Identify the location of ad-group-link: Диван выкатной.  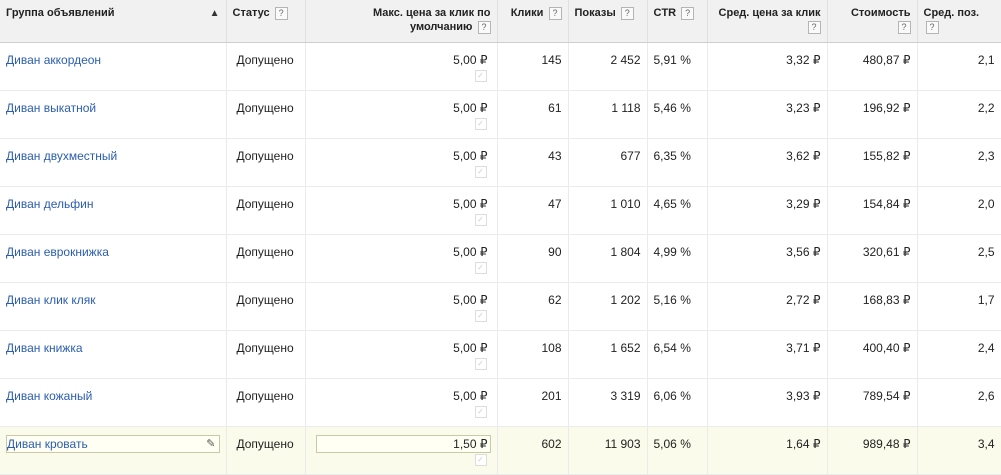
(51, 108).